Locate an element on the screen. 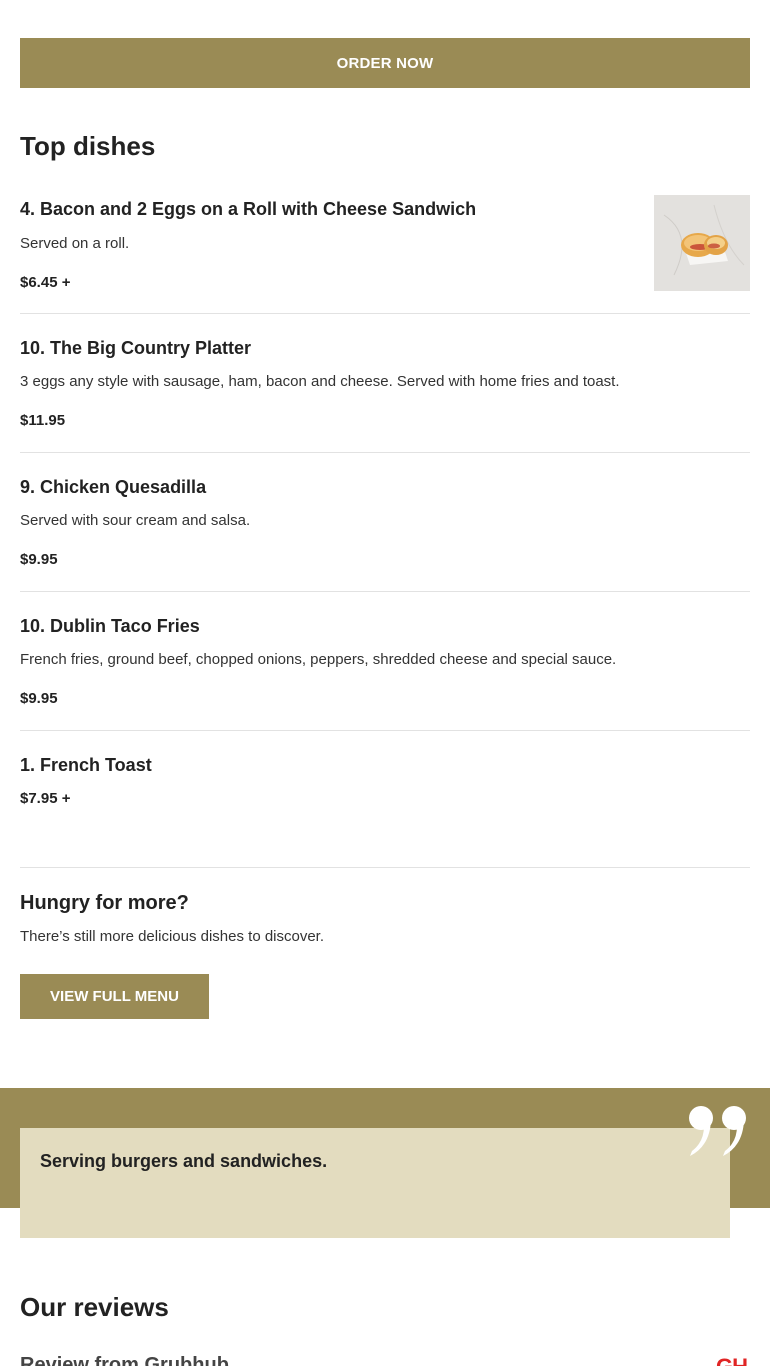 This screenshot has height=1366, width=770. quote-mark-icon is located at coordinates (717, 1131).